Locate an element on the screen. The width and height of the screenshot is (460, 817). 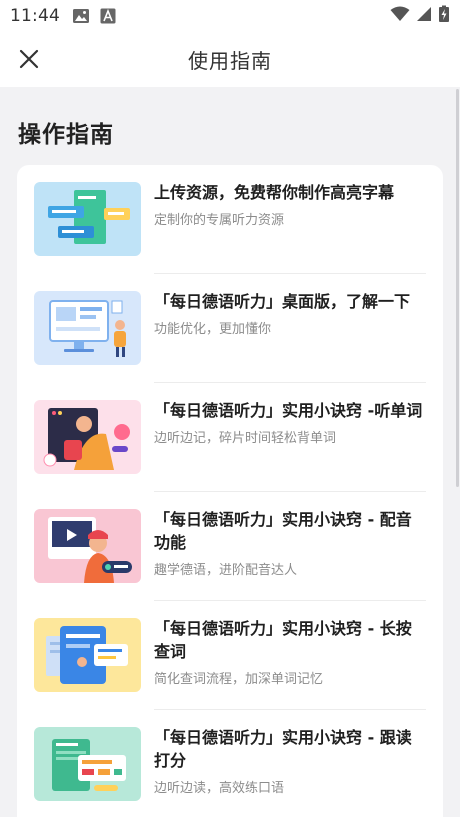
status-time: 11:44 is located at coordinates (35, 16).